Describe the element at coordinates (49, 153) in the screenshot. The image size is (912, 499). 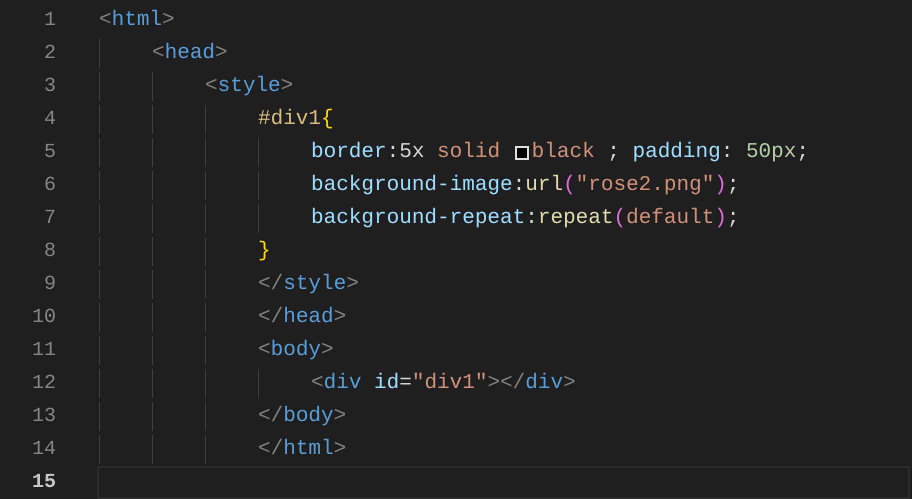
I see `line-number: 5` at that location.